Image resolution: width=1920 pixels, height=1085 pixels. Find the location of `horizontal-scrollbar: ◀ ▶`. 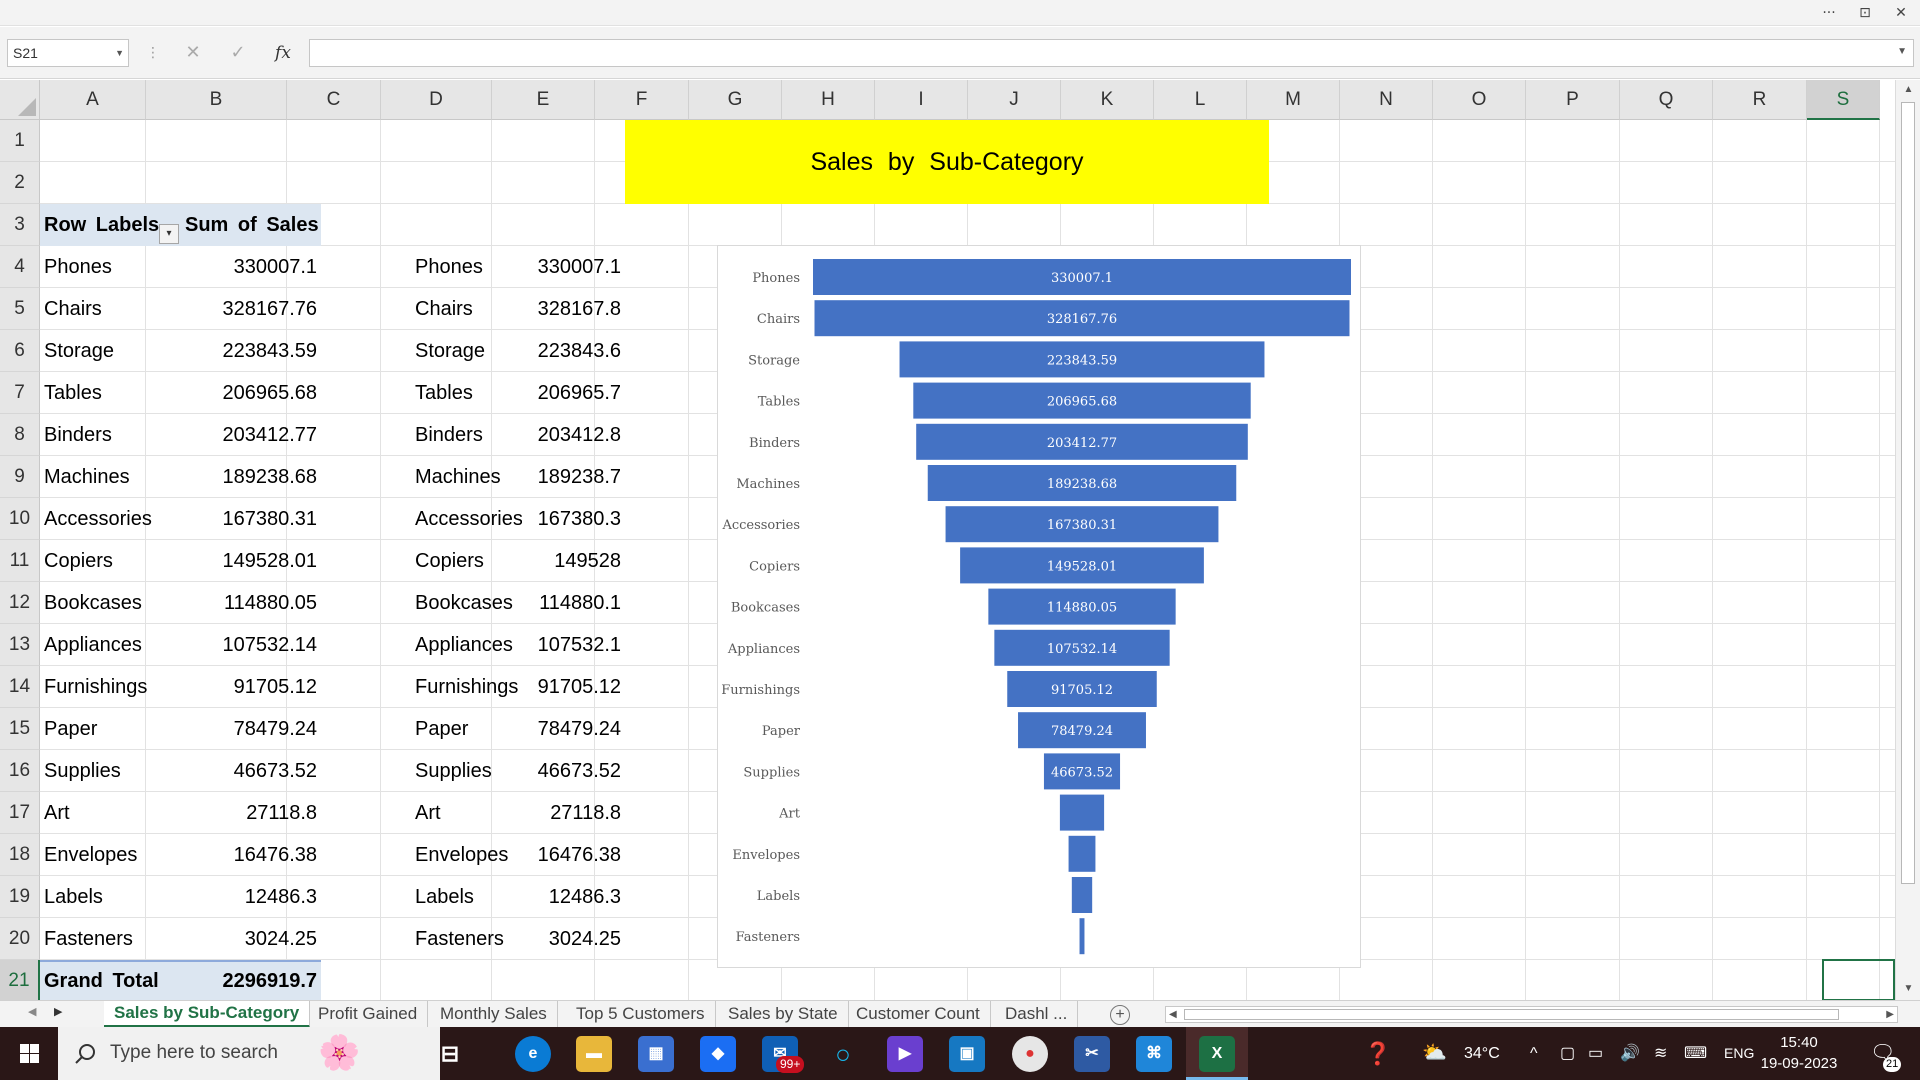

horizontal-scrollbar: ◀ ▶ is located at coordinates (1531, 1014).